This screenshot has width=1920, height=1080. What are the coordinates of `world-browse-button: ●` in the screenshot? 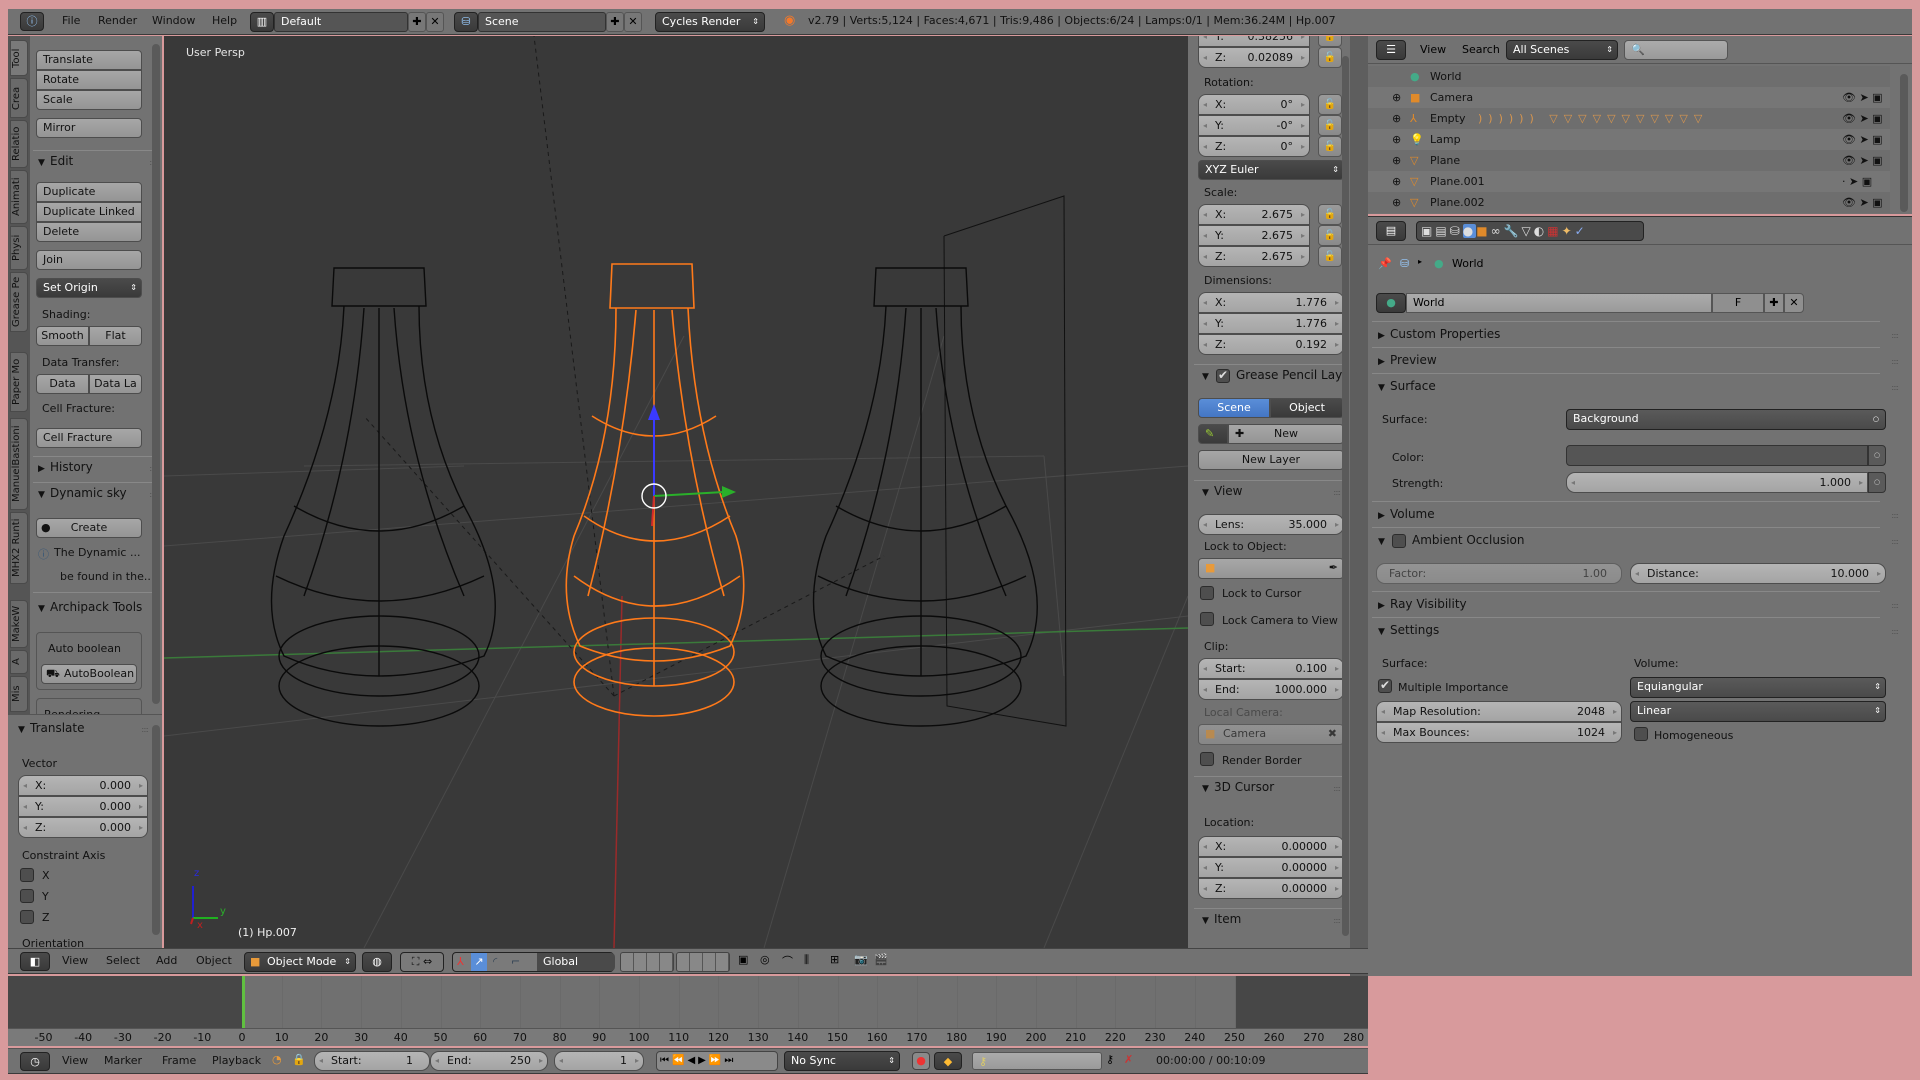 It's located at (1391, 303).